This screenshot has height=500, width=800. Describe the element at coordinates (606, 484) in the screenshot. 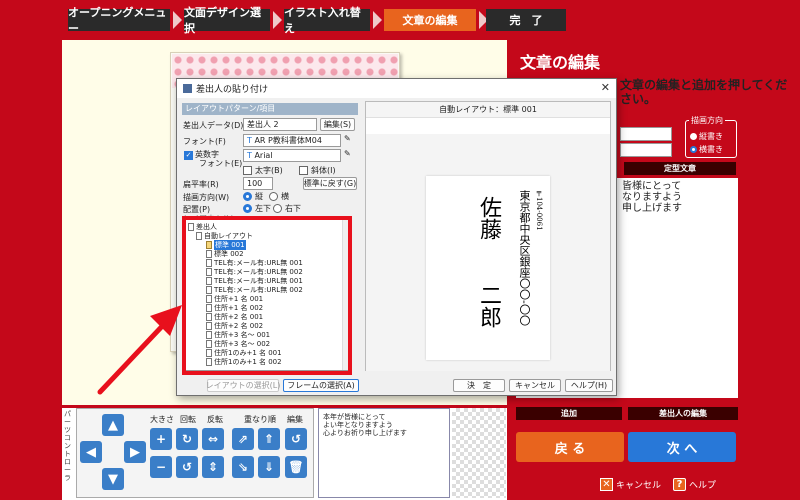

I see `cancel-icon: ✕` at that location.